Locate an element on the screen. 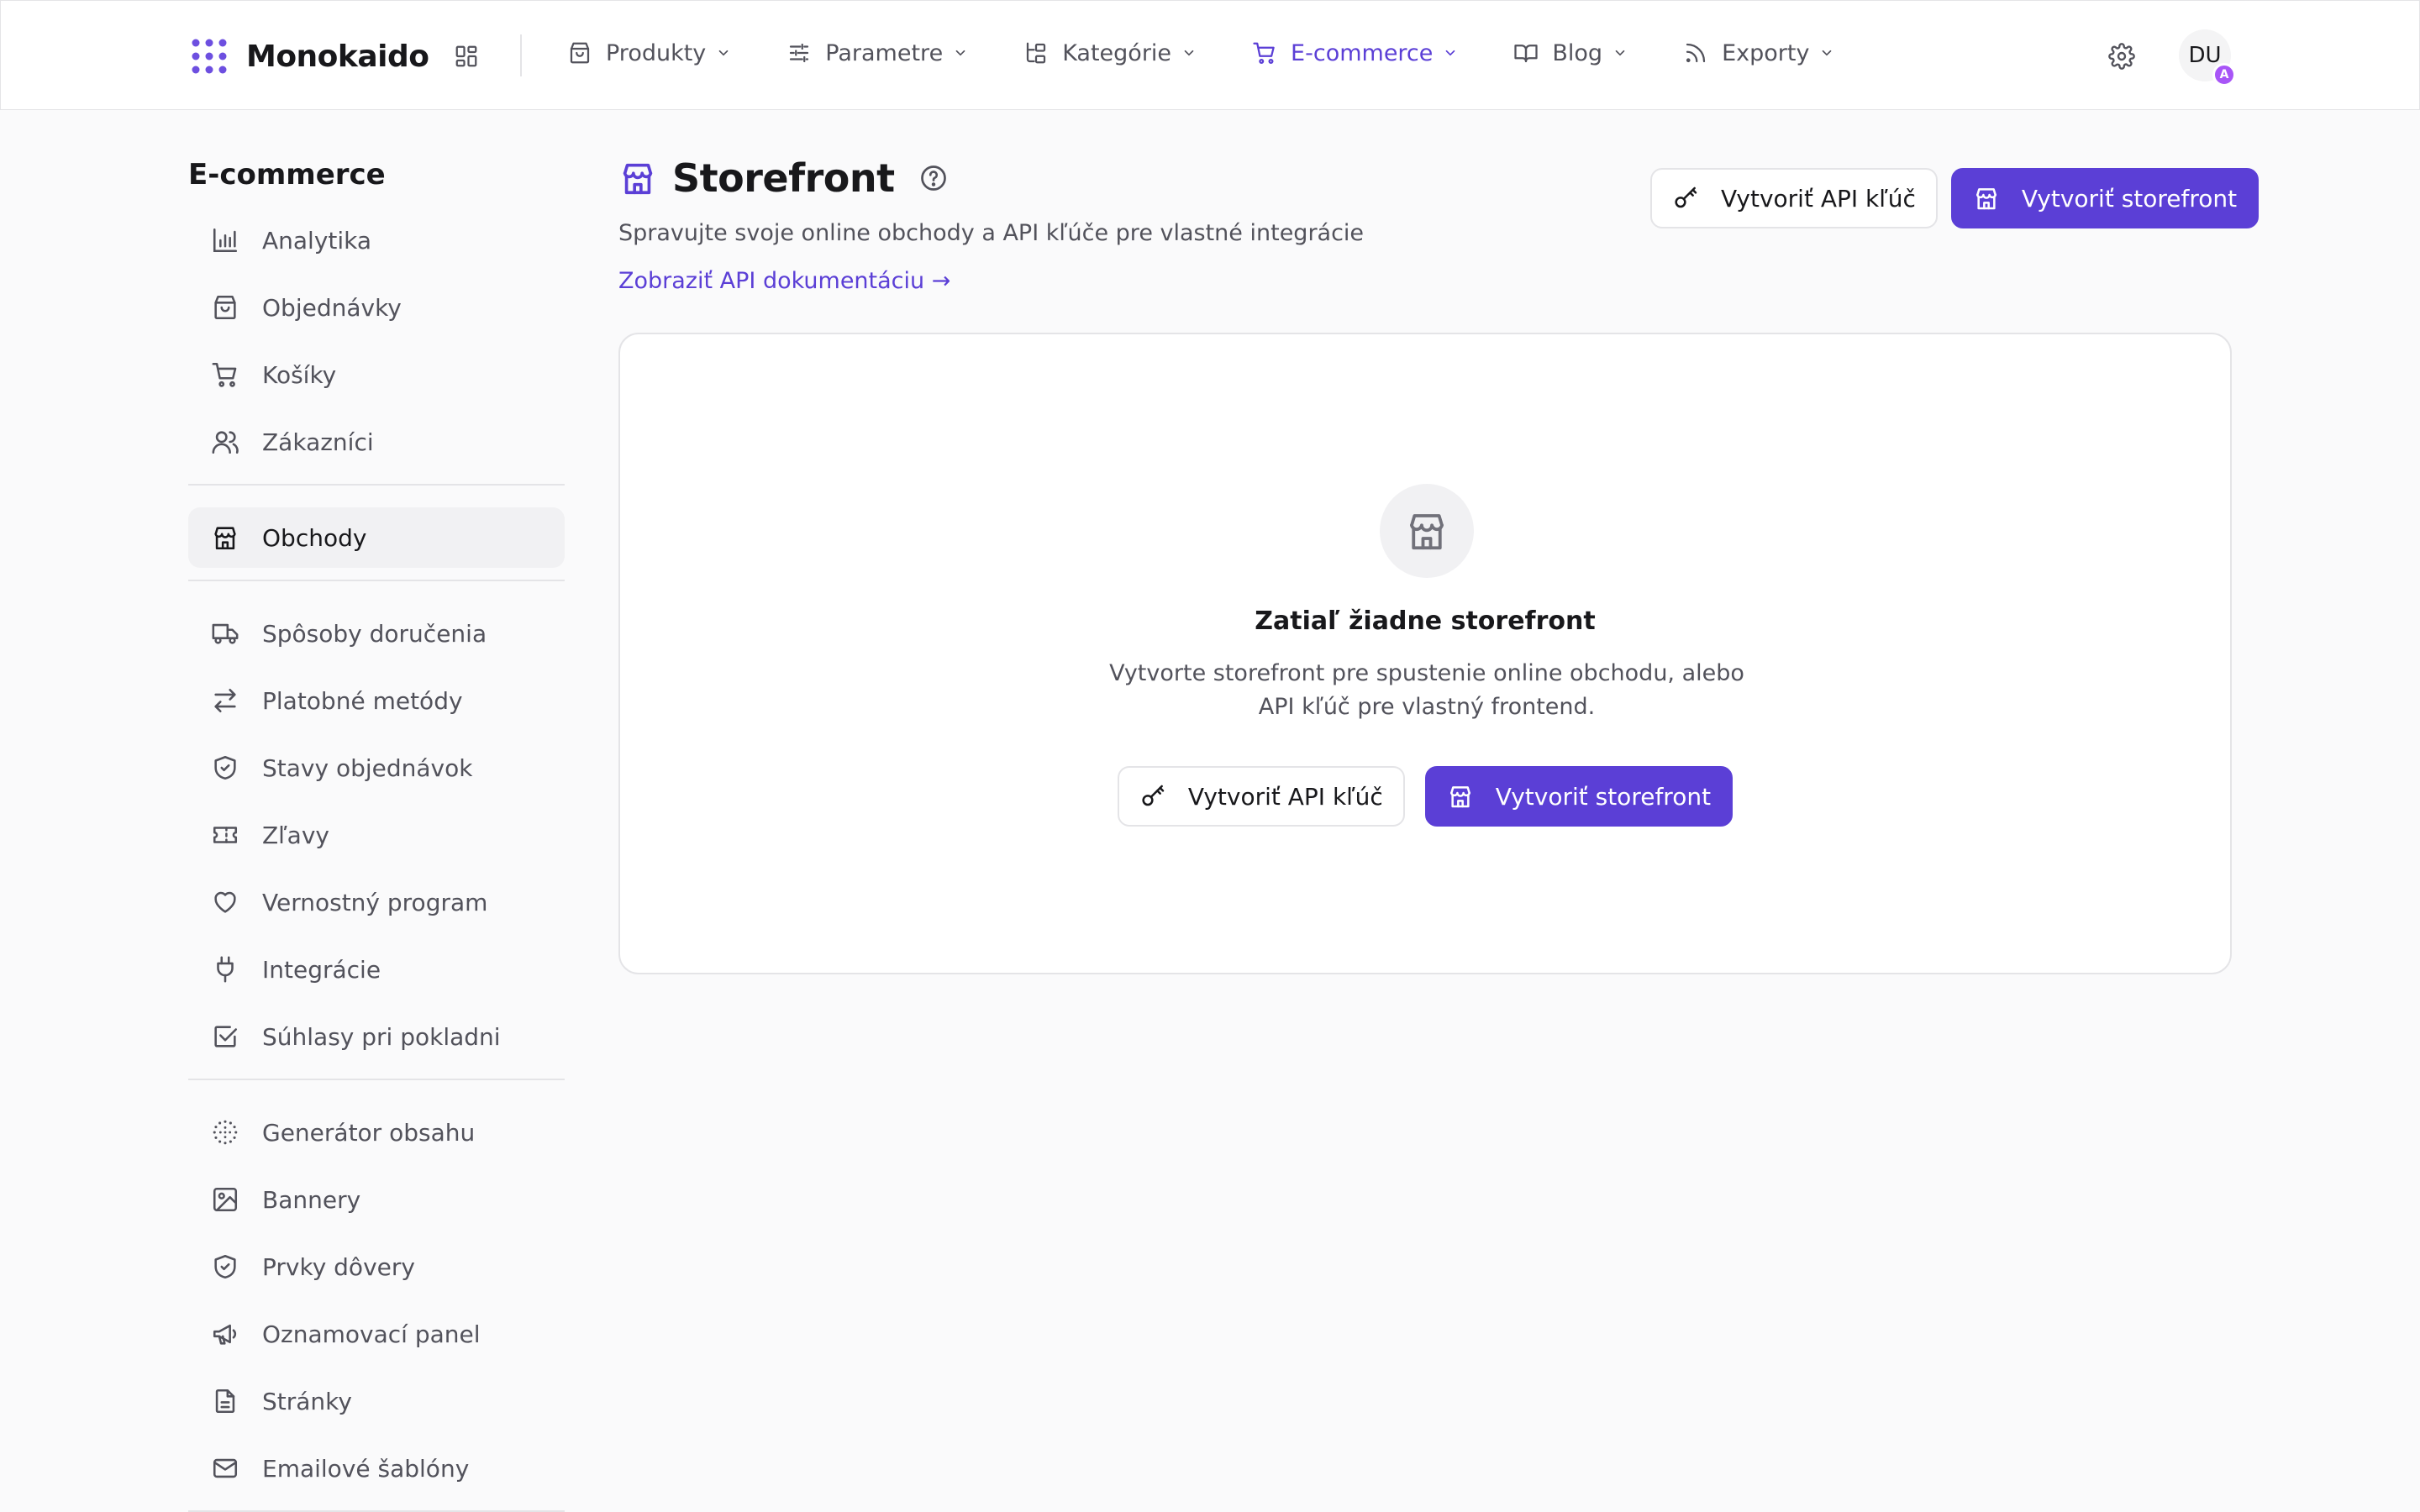 The height and width of the screenshot is (1512, 2420). sidebar-item-label: Vernostný program is located at coordinates (375, 902).